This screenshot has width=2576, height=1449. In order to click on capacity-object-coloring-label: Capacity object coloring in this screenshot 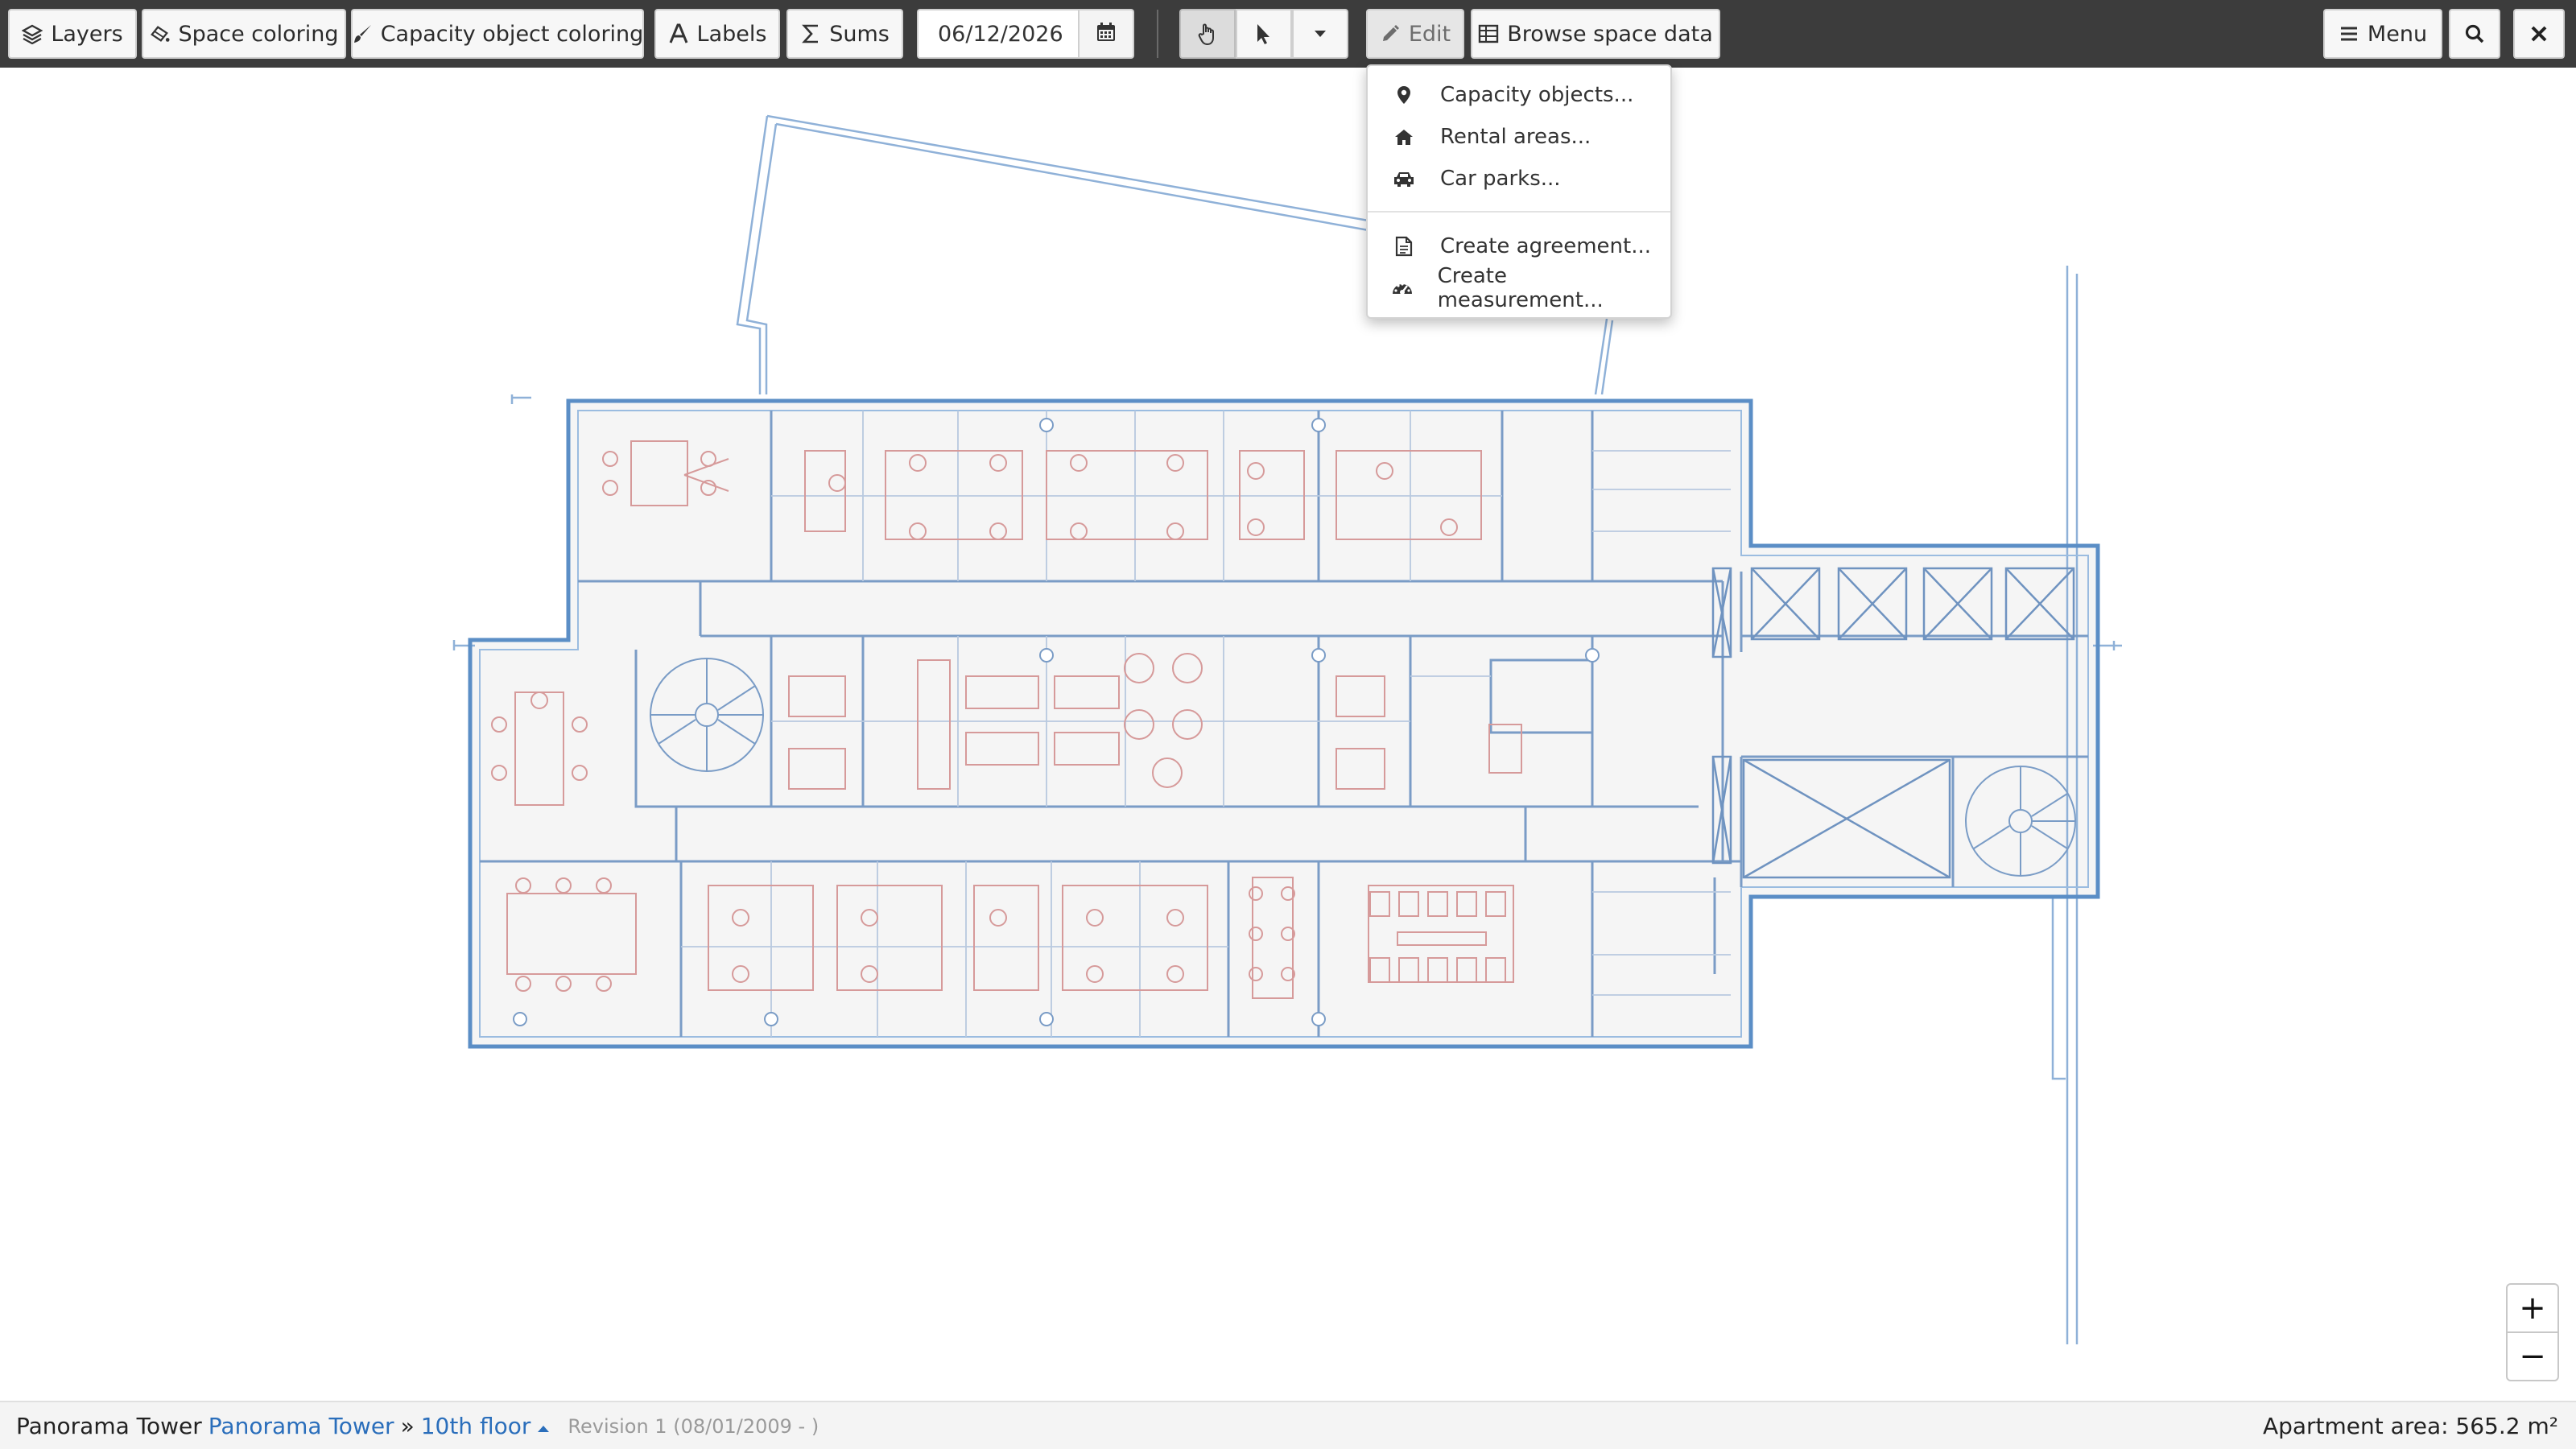, I will do `click(512, 34)`.